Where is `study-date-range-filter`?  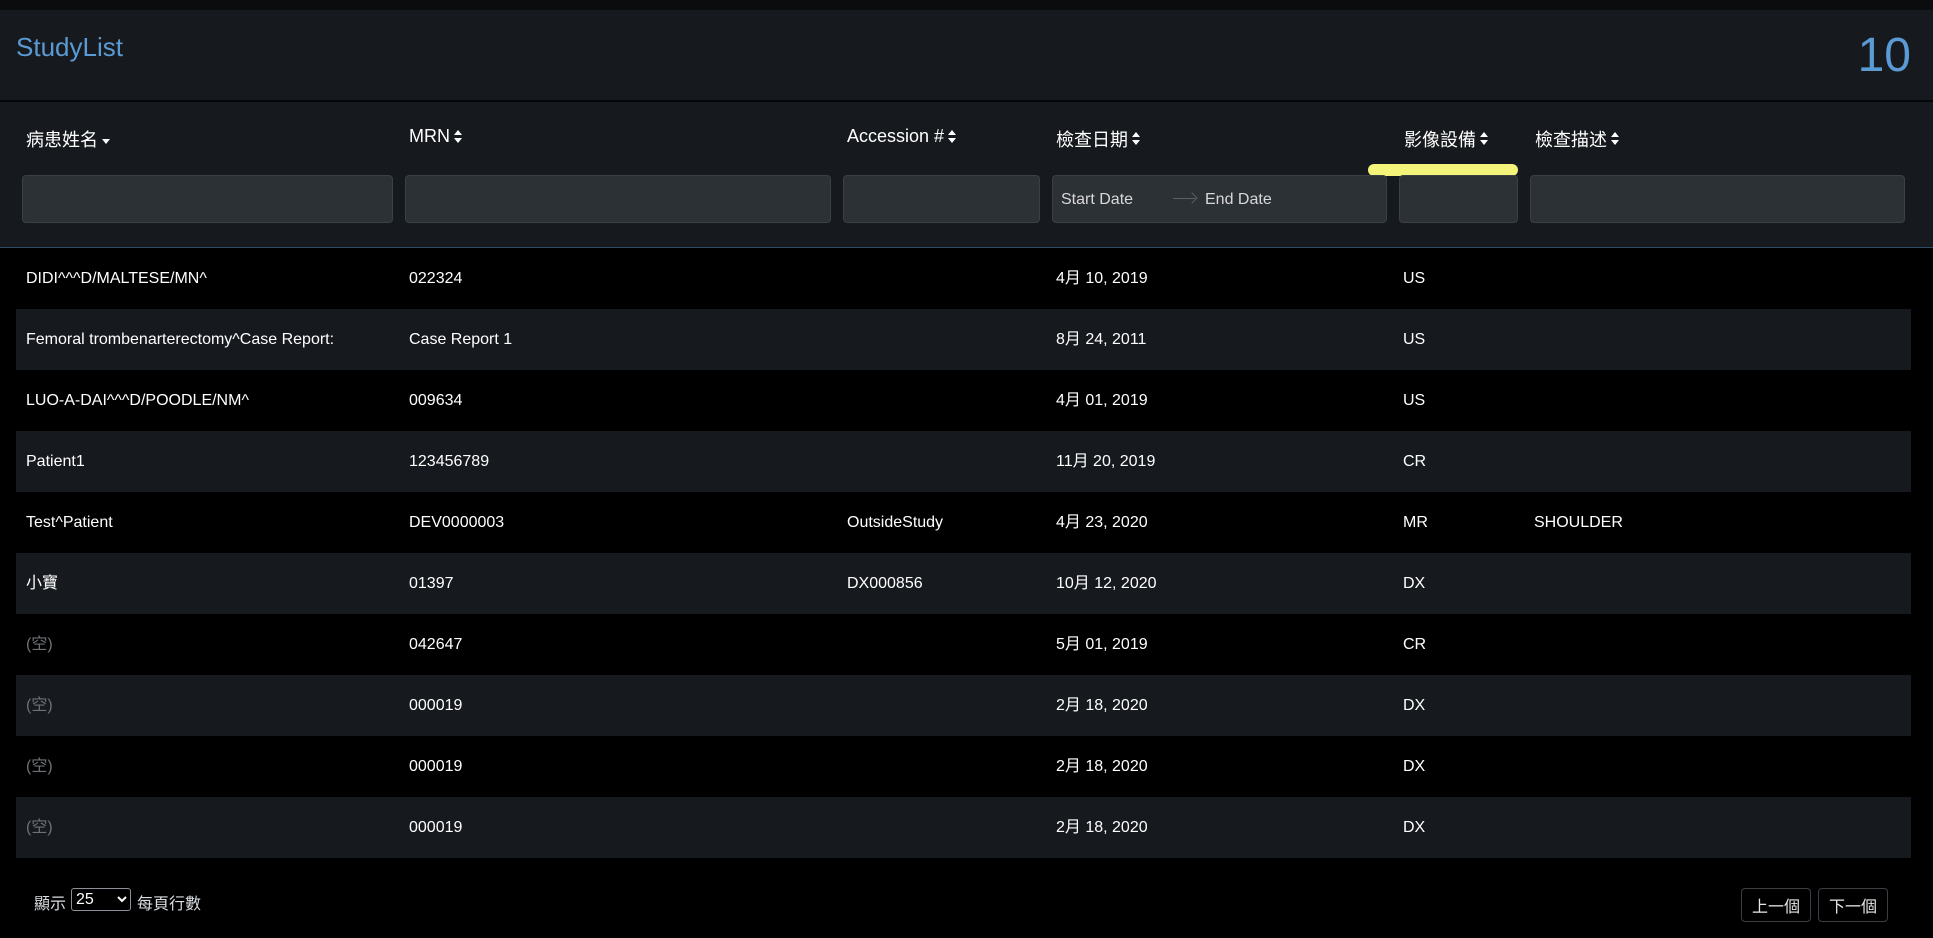 study-date-range-filter is located at coordinates (1219, 199).